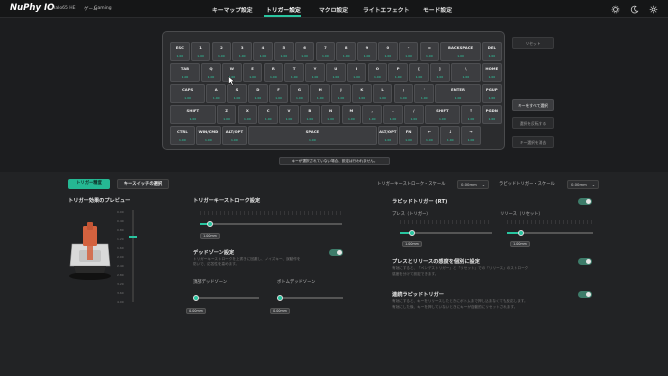 The width and height of the screenshot is (668, 376). What do you see at coordinates (450, 135) in the screenshot?
I see `key: ↓ 1.00` at bounding box center [450, 135].